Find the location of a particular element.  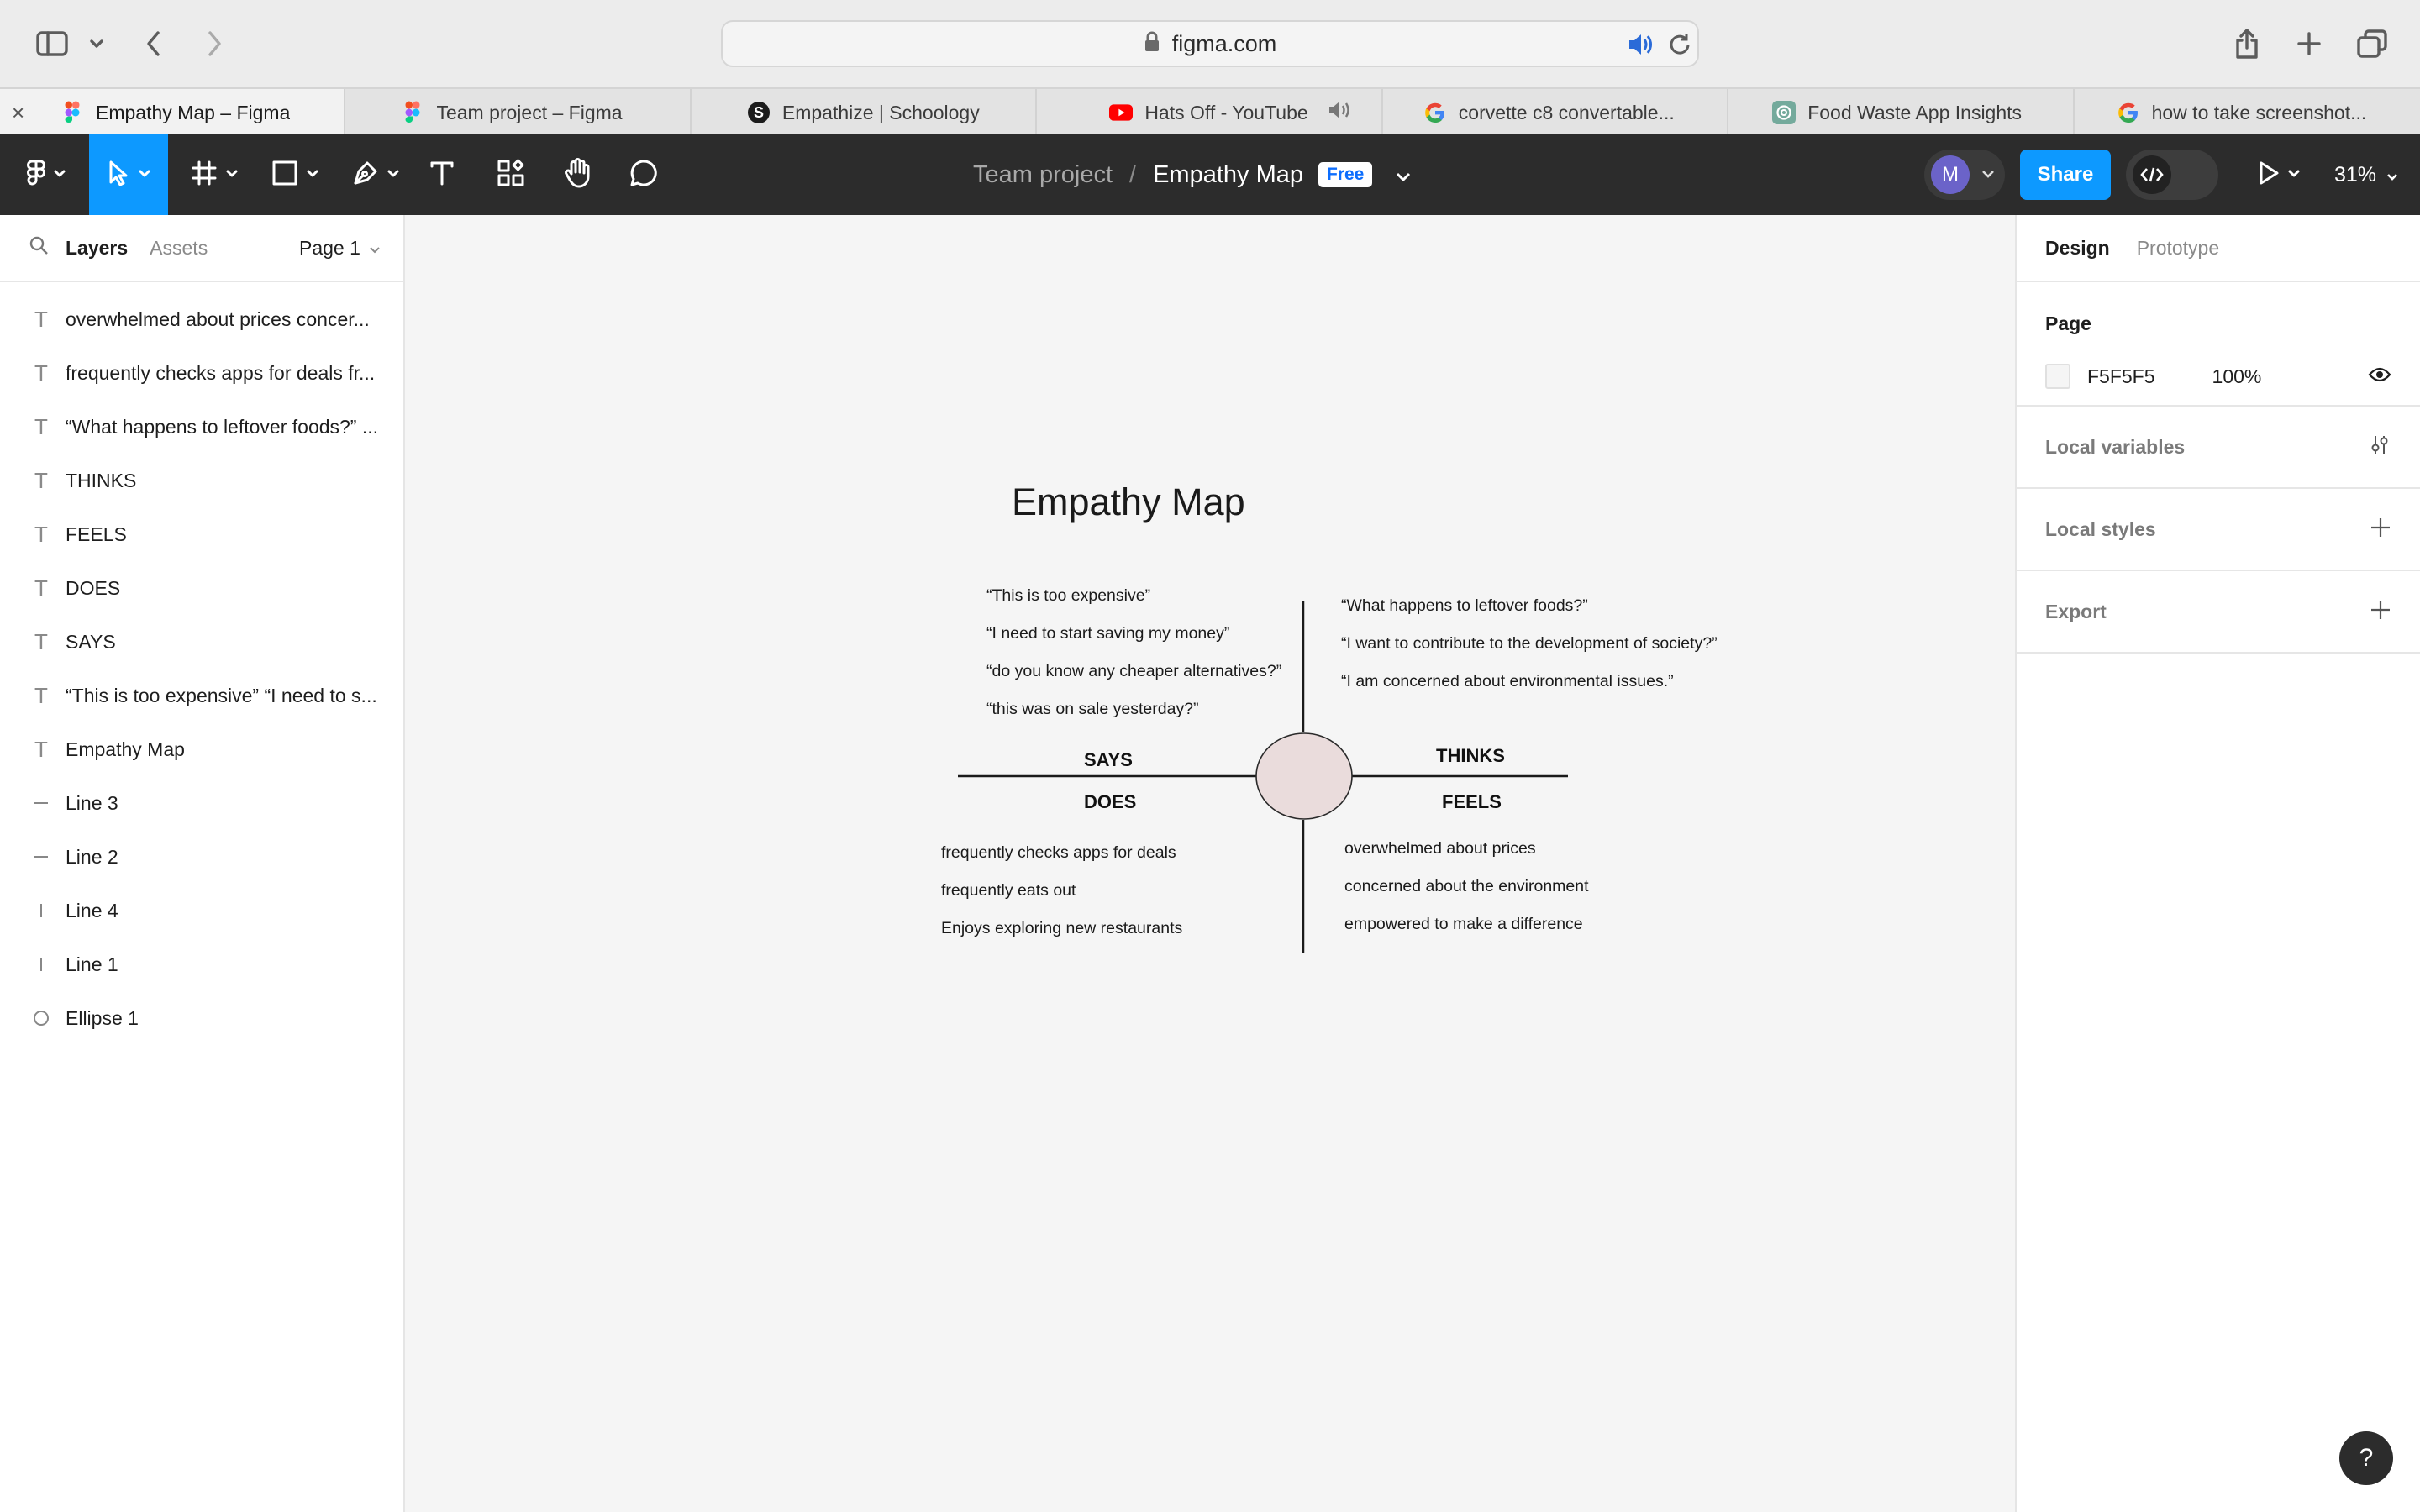

tab-team-project: Team project – Figma is located at coordinates (518, 112).